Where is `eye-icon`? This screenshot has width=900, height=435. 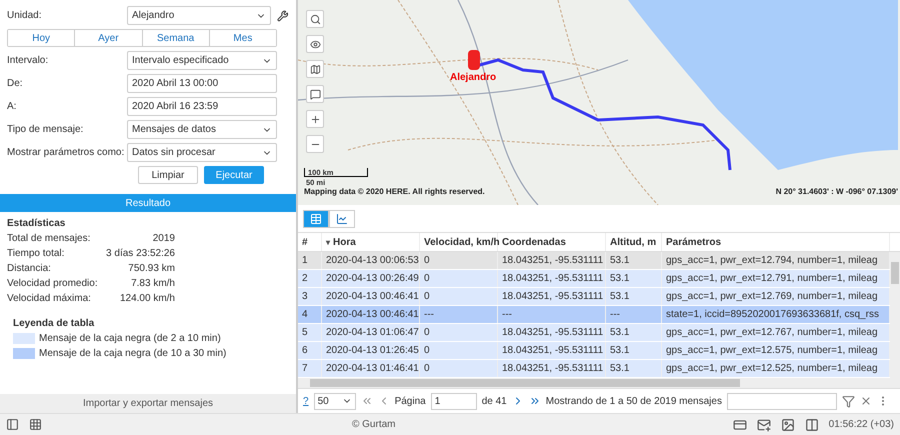 eye-icon is located at coordinates (315, 44).